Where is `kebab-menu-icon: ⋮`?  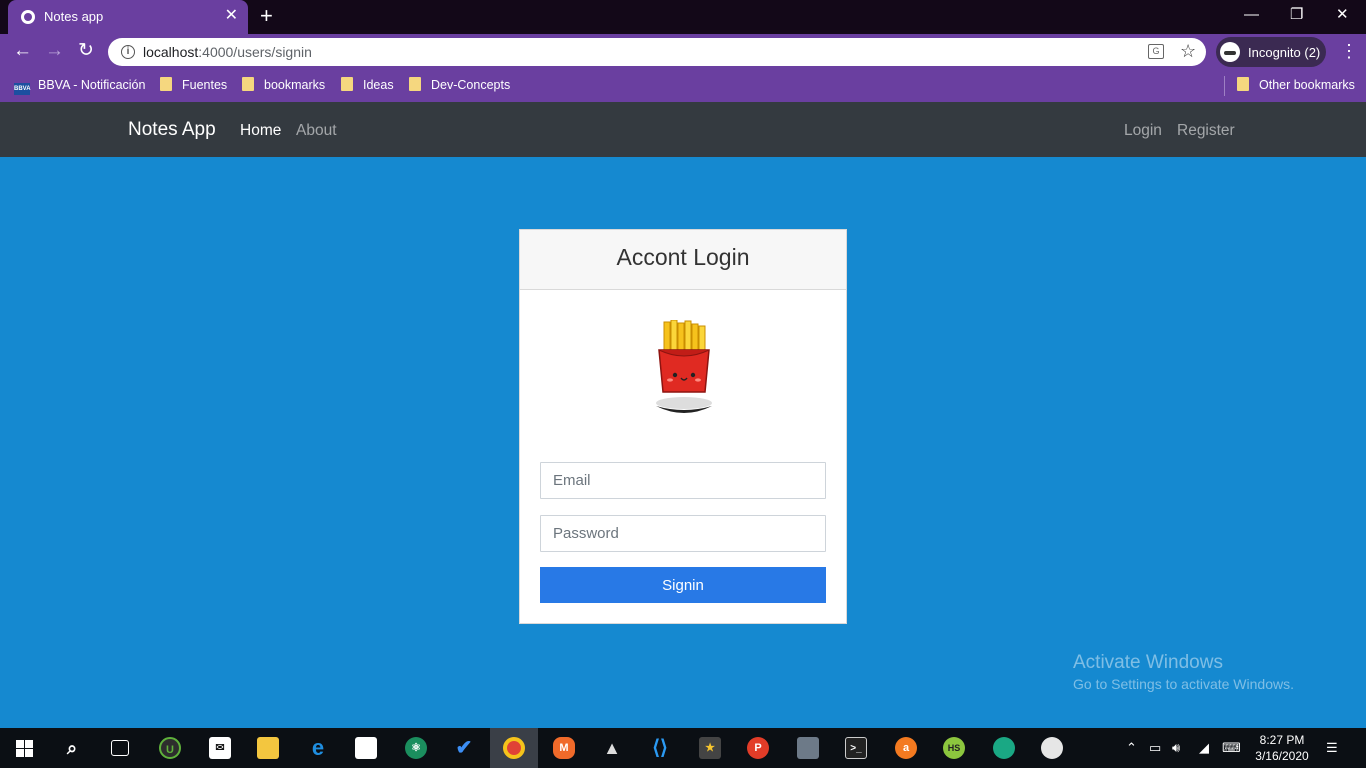
kebab-menu-icon: ⋮ is located at coordinates (1349, 51).